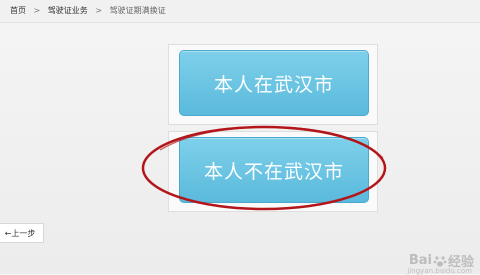  What do you see at coordinates (240, 11) in the screenshot?
I see `top-bar: 首页 > 驾驶证业务 > 驾驶证期满换证` at bounding box center [240, 11].